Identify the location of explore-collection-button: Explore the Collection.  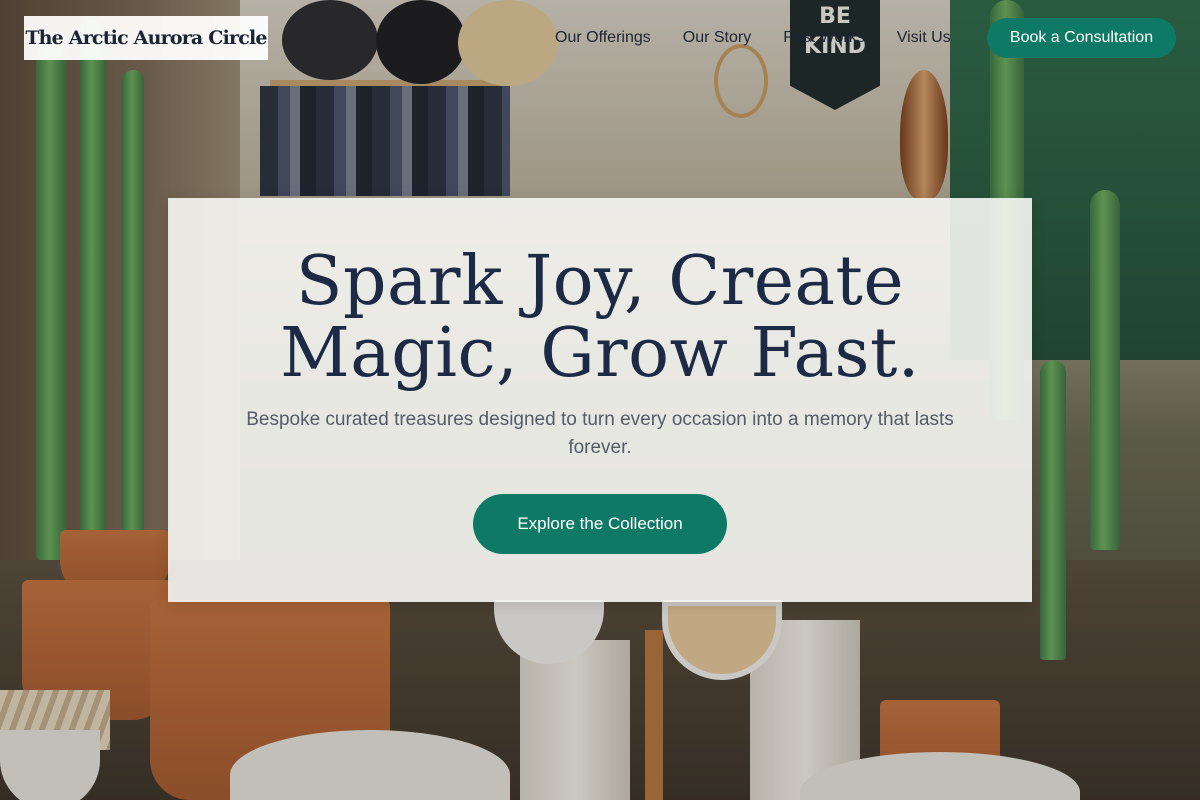
(600, 524).